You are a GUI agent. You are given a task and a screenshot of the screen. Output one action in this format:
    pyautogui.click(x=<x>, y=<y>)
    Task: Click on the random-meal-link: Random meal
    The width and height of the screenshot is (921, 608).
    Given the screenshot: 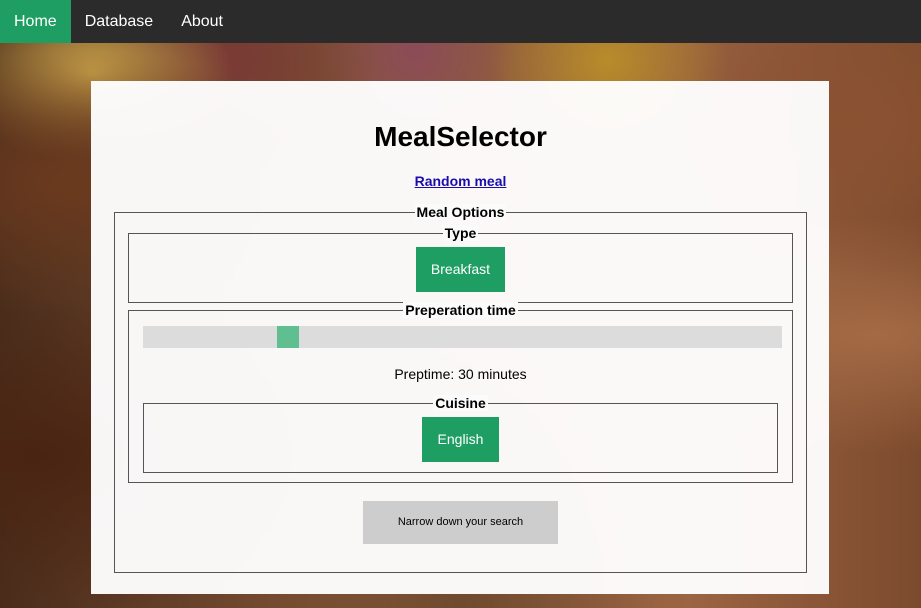 What is the action you would take?
    pyautogui.click(x=461, y=181)
    